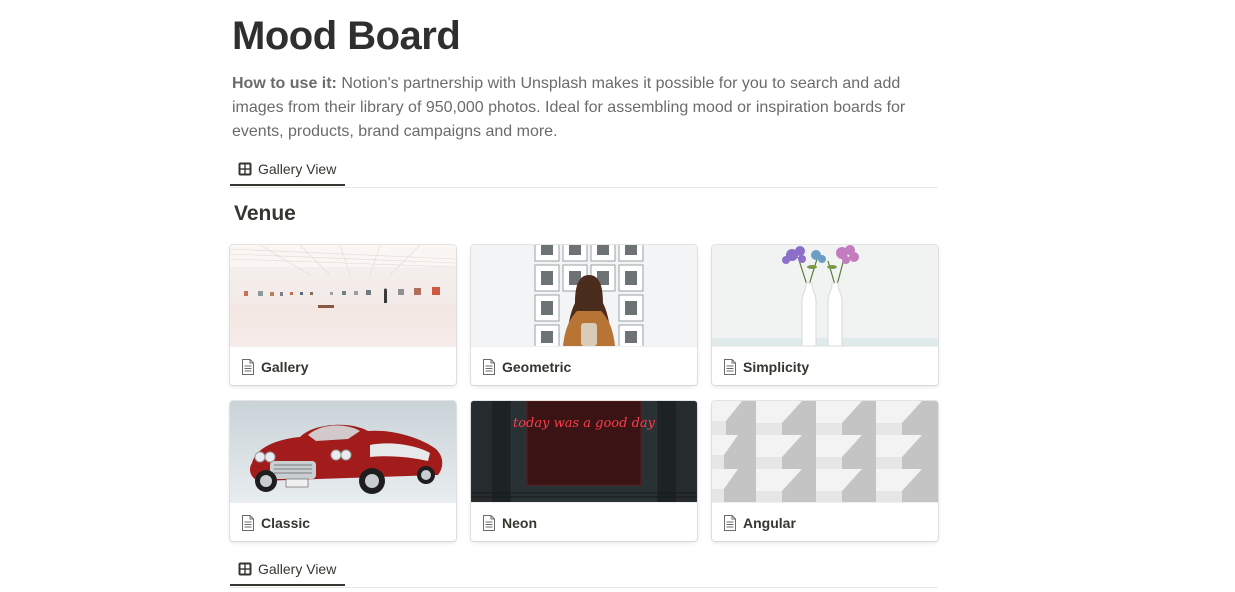 The width and height of the screenshot is (1235, 592). Describe the element at coordinates (584, 366) in the screenshot. I see `card-title-row: Geometric` at that location.